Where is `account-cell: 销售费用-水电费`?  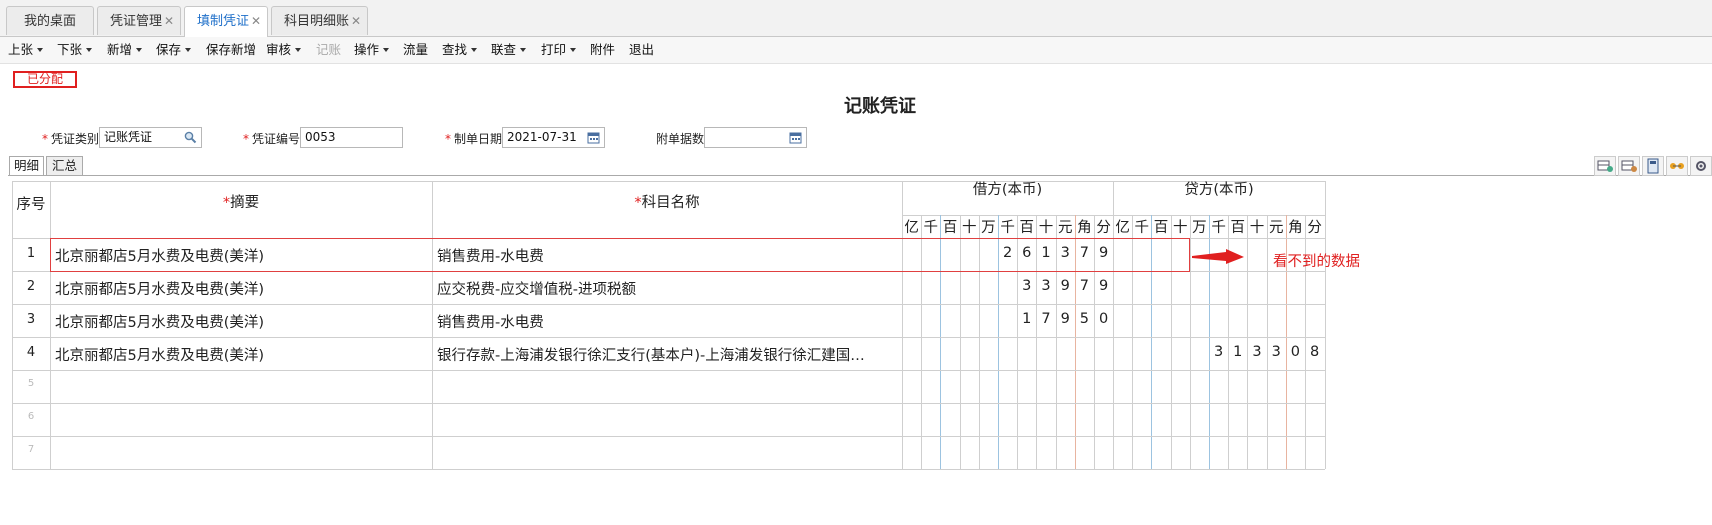
account-cell: 销售费用-水电费 is located at coordinates (490, 323).